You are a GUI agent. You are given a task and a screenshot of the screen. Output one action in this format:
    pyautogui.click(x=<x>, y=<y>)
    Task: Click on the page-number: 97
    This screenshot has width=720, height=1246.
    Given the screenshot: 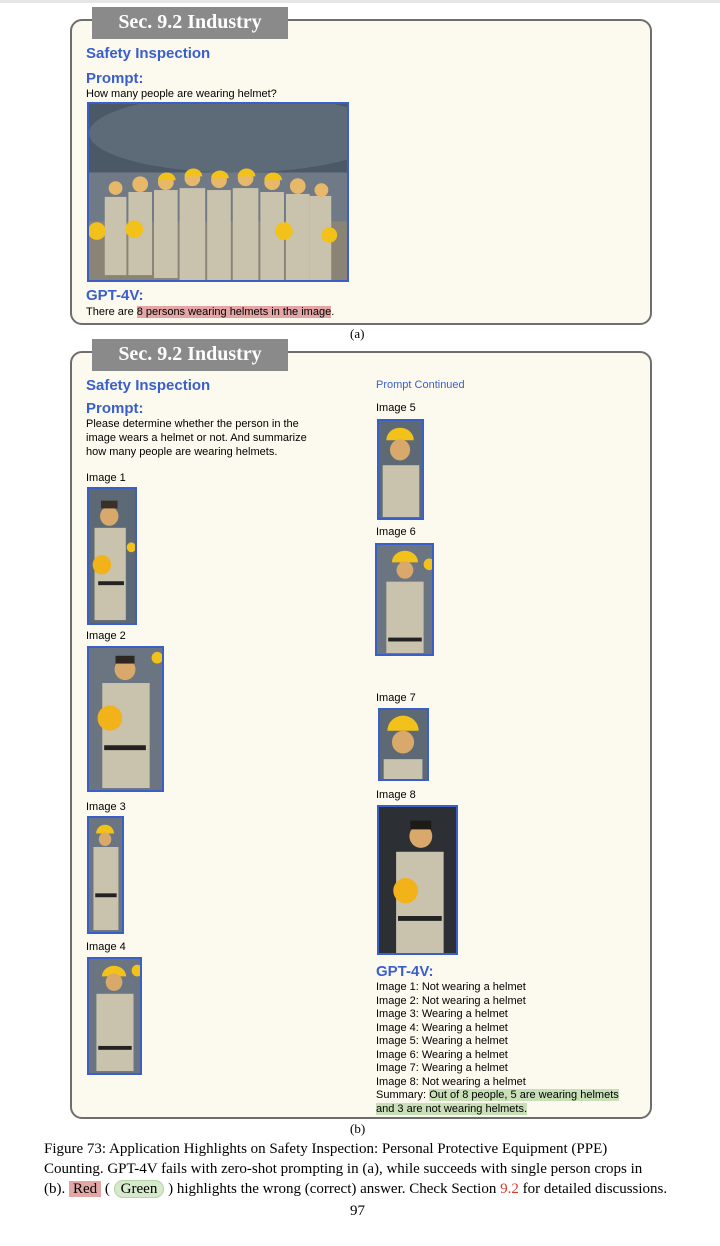 What is the action you would take?
    pyautogui.click(x=357, y=1211)
    